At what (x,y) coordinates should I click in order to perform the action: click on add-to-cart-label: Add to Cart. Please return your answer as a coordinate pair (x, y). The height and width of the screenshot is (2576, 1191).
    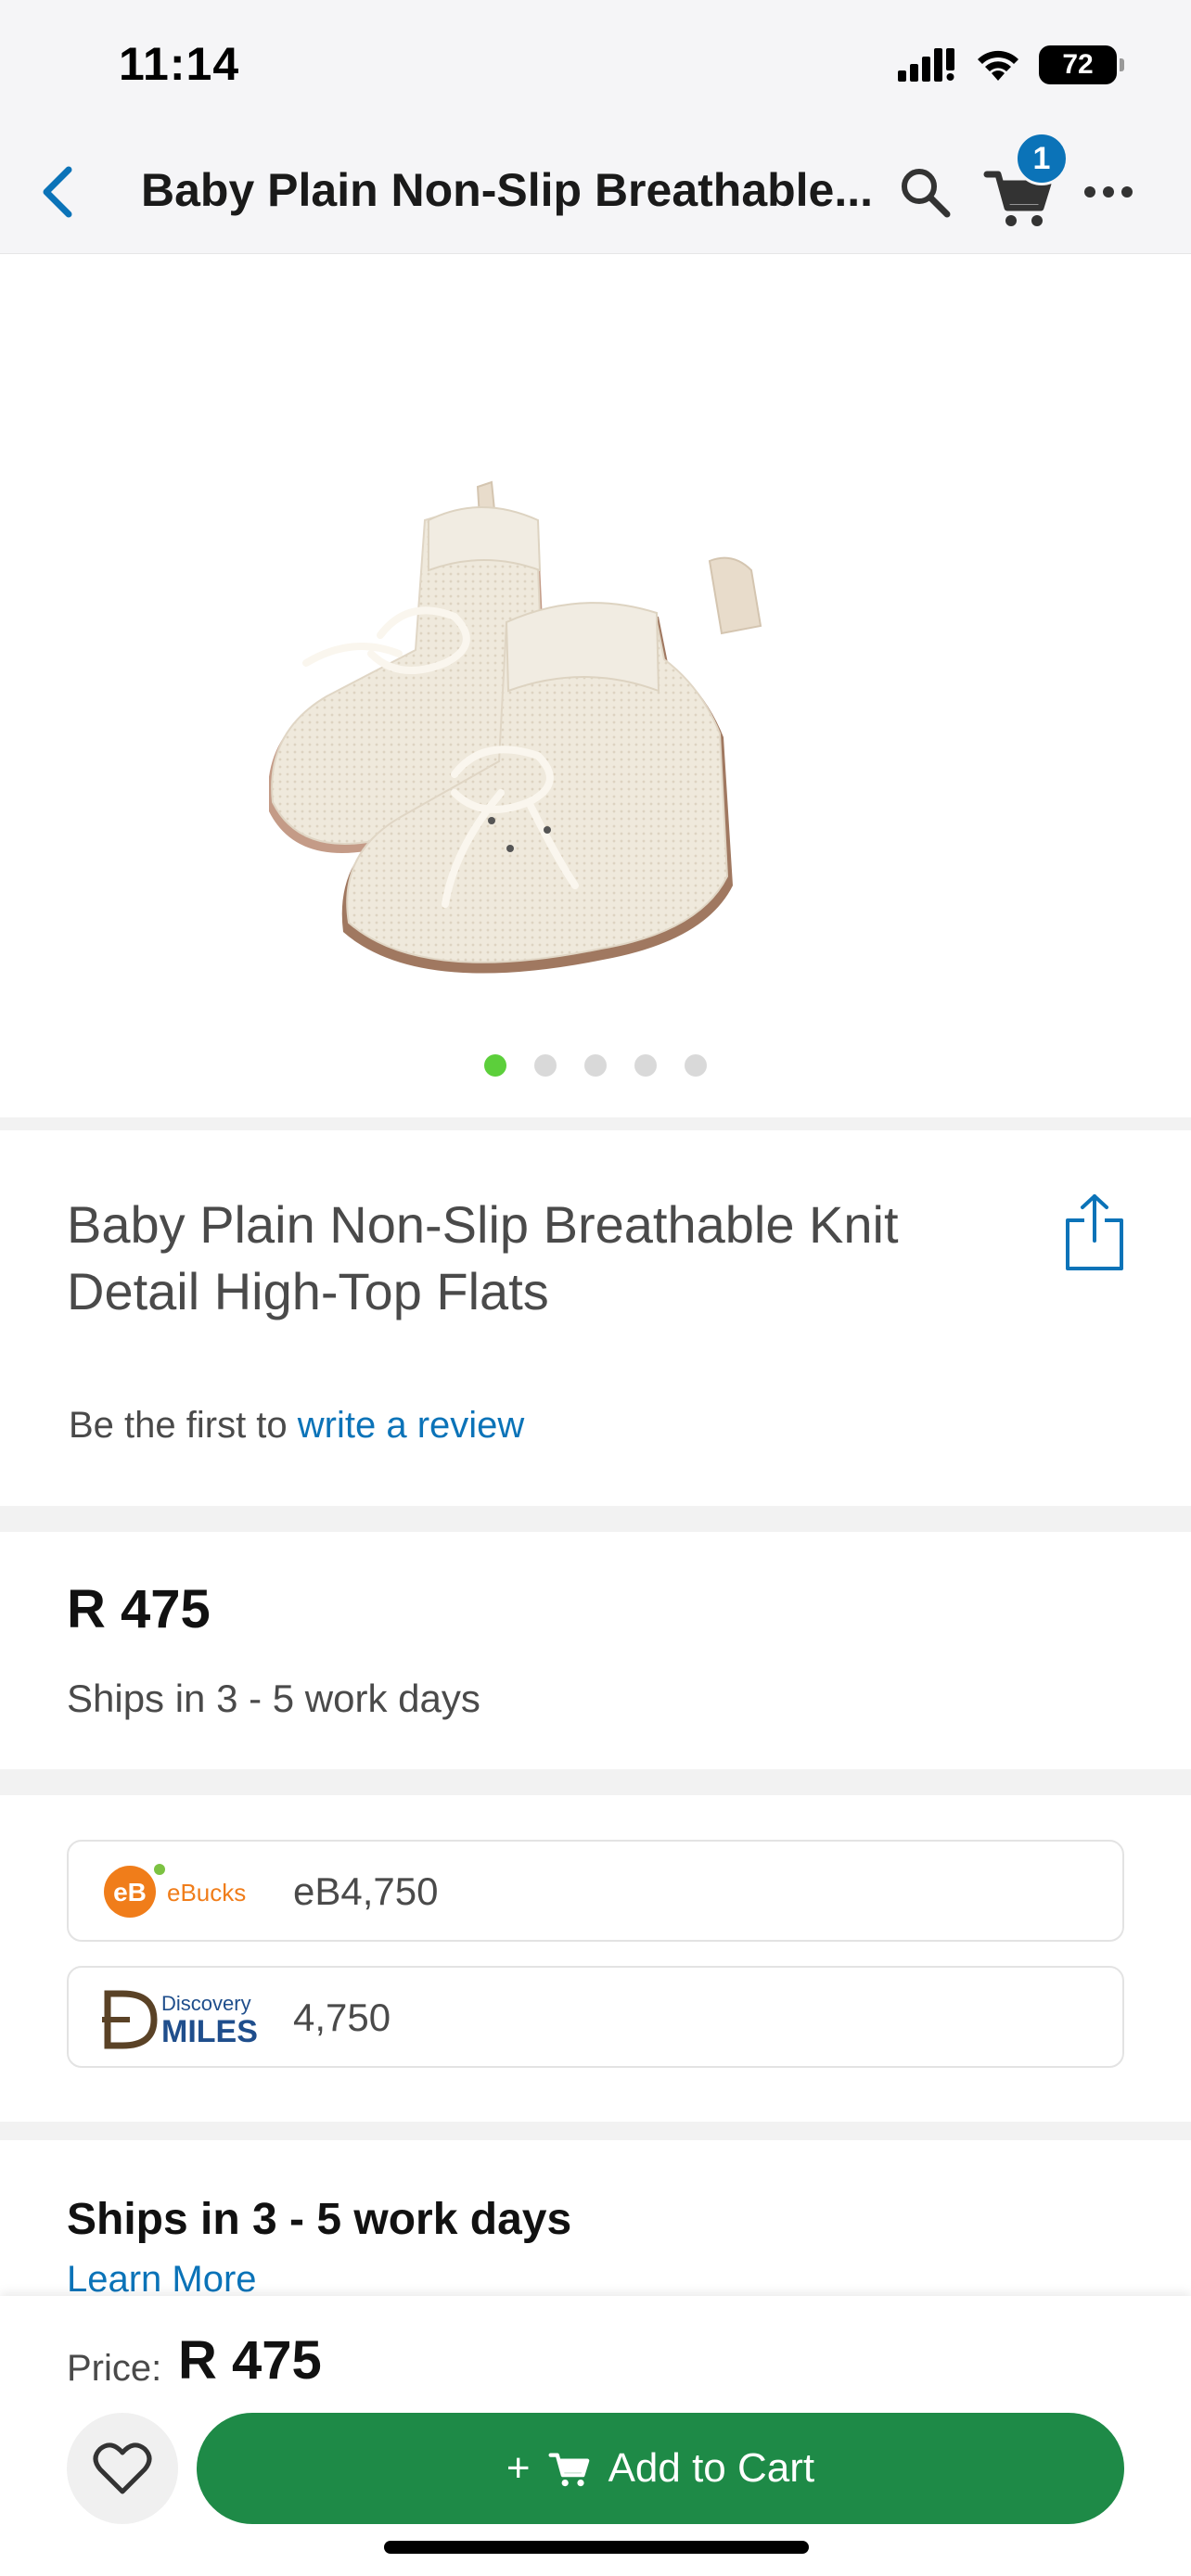
    Looking at the image, I should click on (712, 2468).